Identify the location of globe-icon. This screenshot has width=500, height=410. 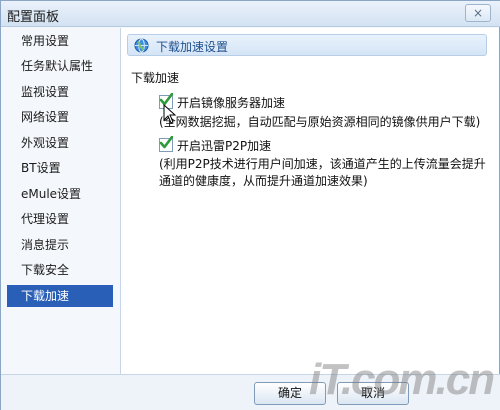
(141, 45).